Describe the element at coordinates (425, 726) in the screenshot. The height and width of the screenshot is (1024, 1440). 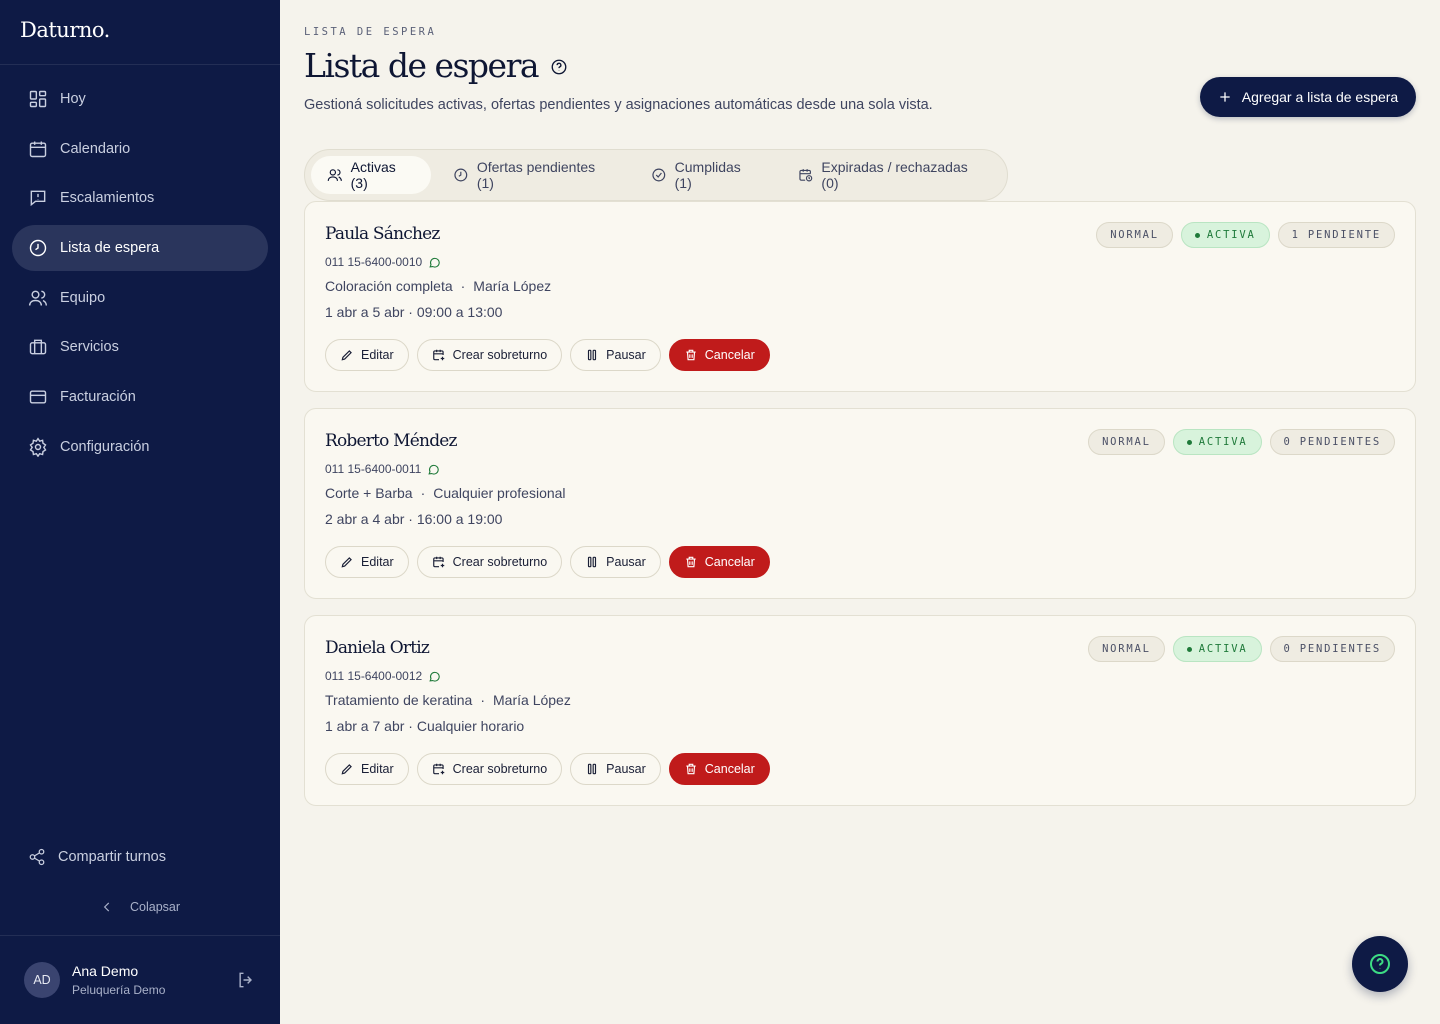
I see `date-range: 1 abr a 7 abr · Cualquier horario` at that location.